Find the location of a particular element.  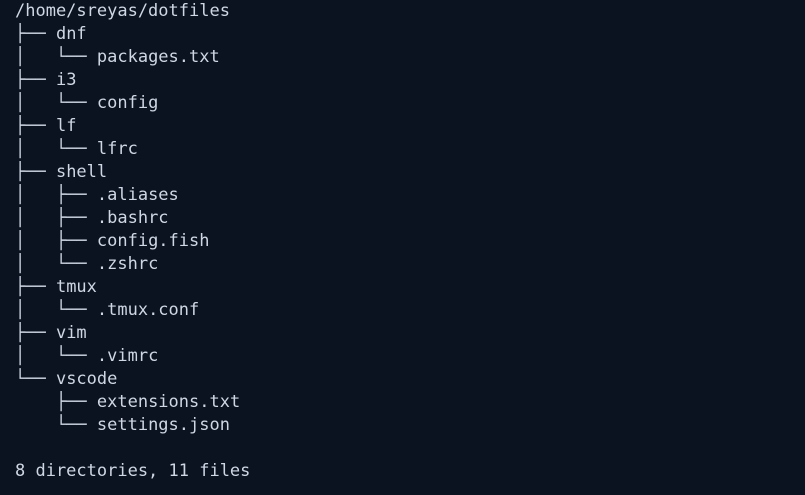

tree-line: ├── tmux is located at coordinates (410, 287).